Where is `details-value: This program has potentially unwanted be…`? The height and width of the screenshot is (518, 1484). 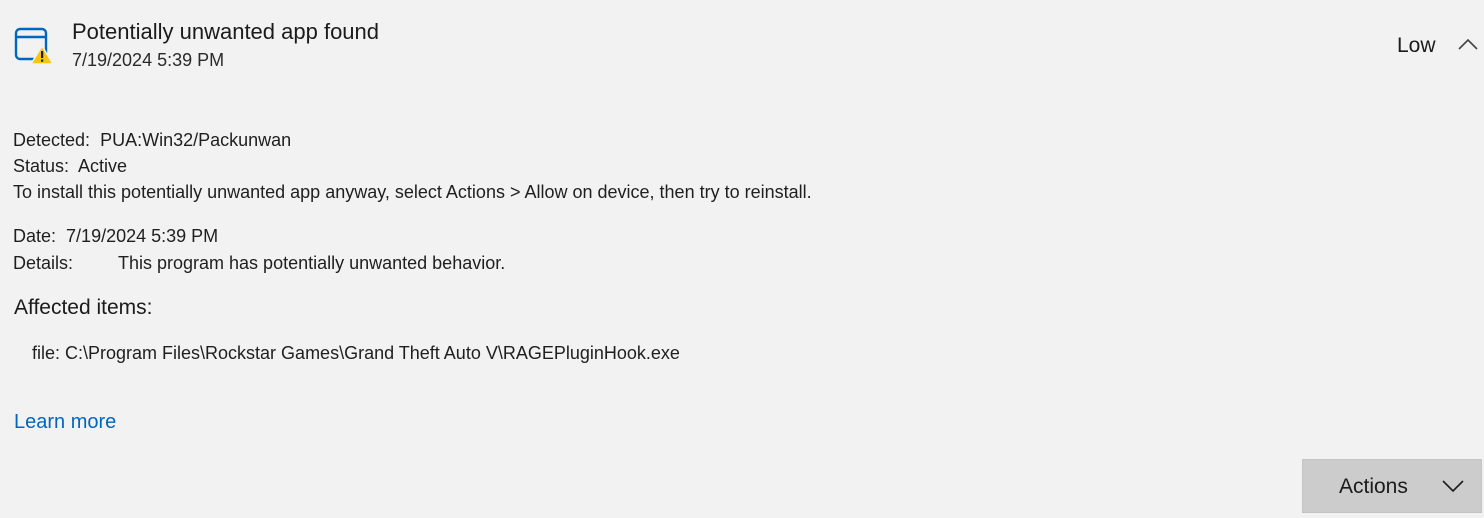
details-value: This program has potentially unwanted be… is located at coordinates (312, 263).